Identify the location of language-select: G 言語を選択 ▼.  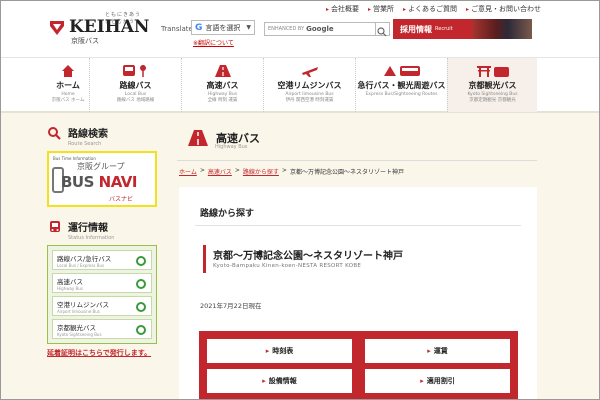
(223, 27).